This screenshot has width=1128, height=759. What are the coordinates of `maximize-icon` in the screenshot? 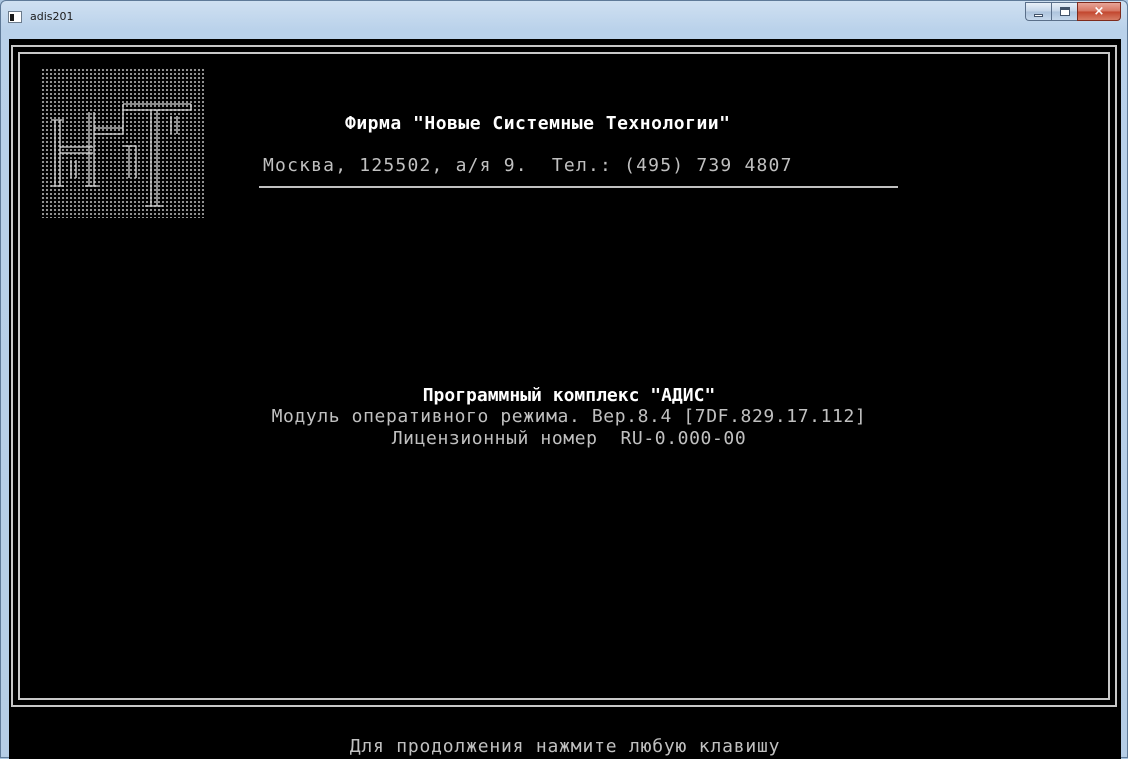 It's located at (1065, 11).